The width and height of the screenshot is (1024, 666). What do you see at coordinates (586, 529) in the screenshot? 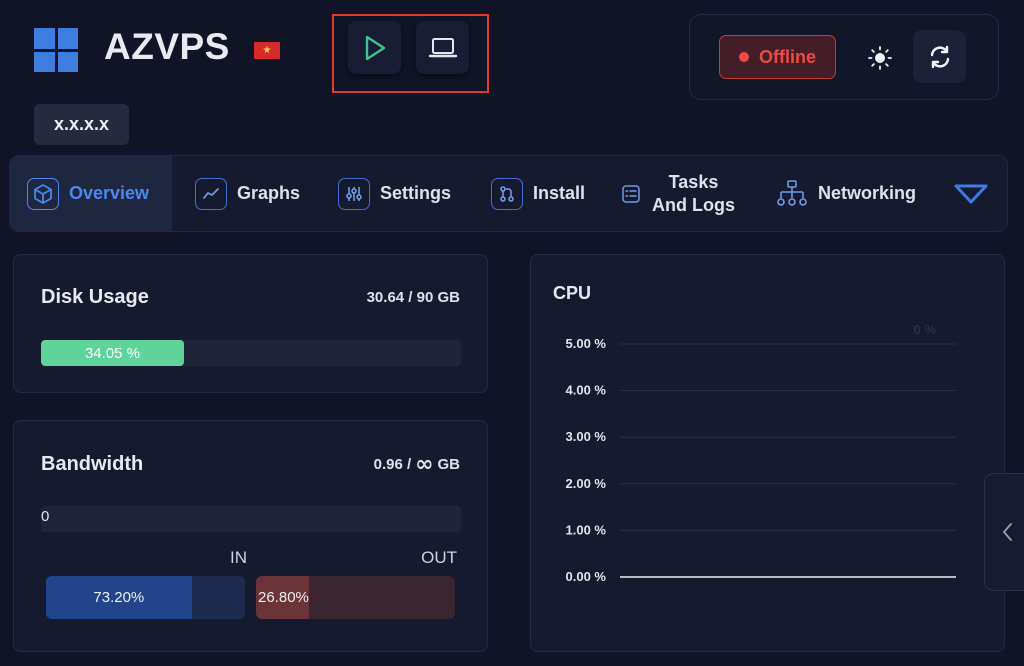
I see `y-tick-label: 1.00 %` at bounding box center [586, 529].